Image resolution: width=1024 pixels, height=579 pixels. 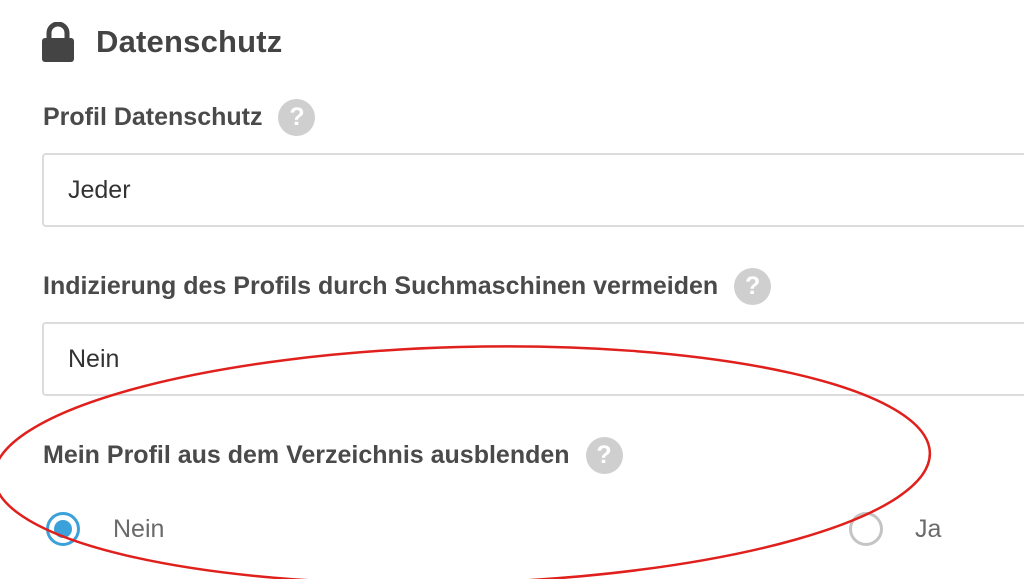 What do you see at coordinates (928, 528) in the screenshot?
I see `radio-label-ja: Ja` at bounding box center [928, 528].